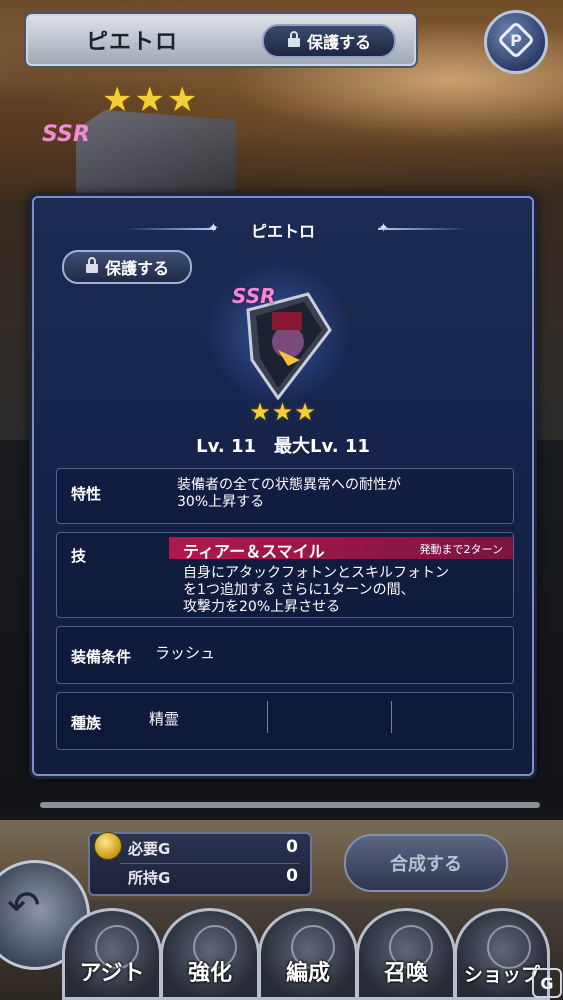 This screenshot has width=563, height=1000. I want to click on nav-party-label: 編成, so click(307, 973).